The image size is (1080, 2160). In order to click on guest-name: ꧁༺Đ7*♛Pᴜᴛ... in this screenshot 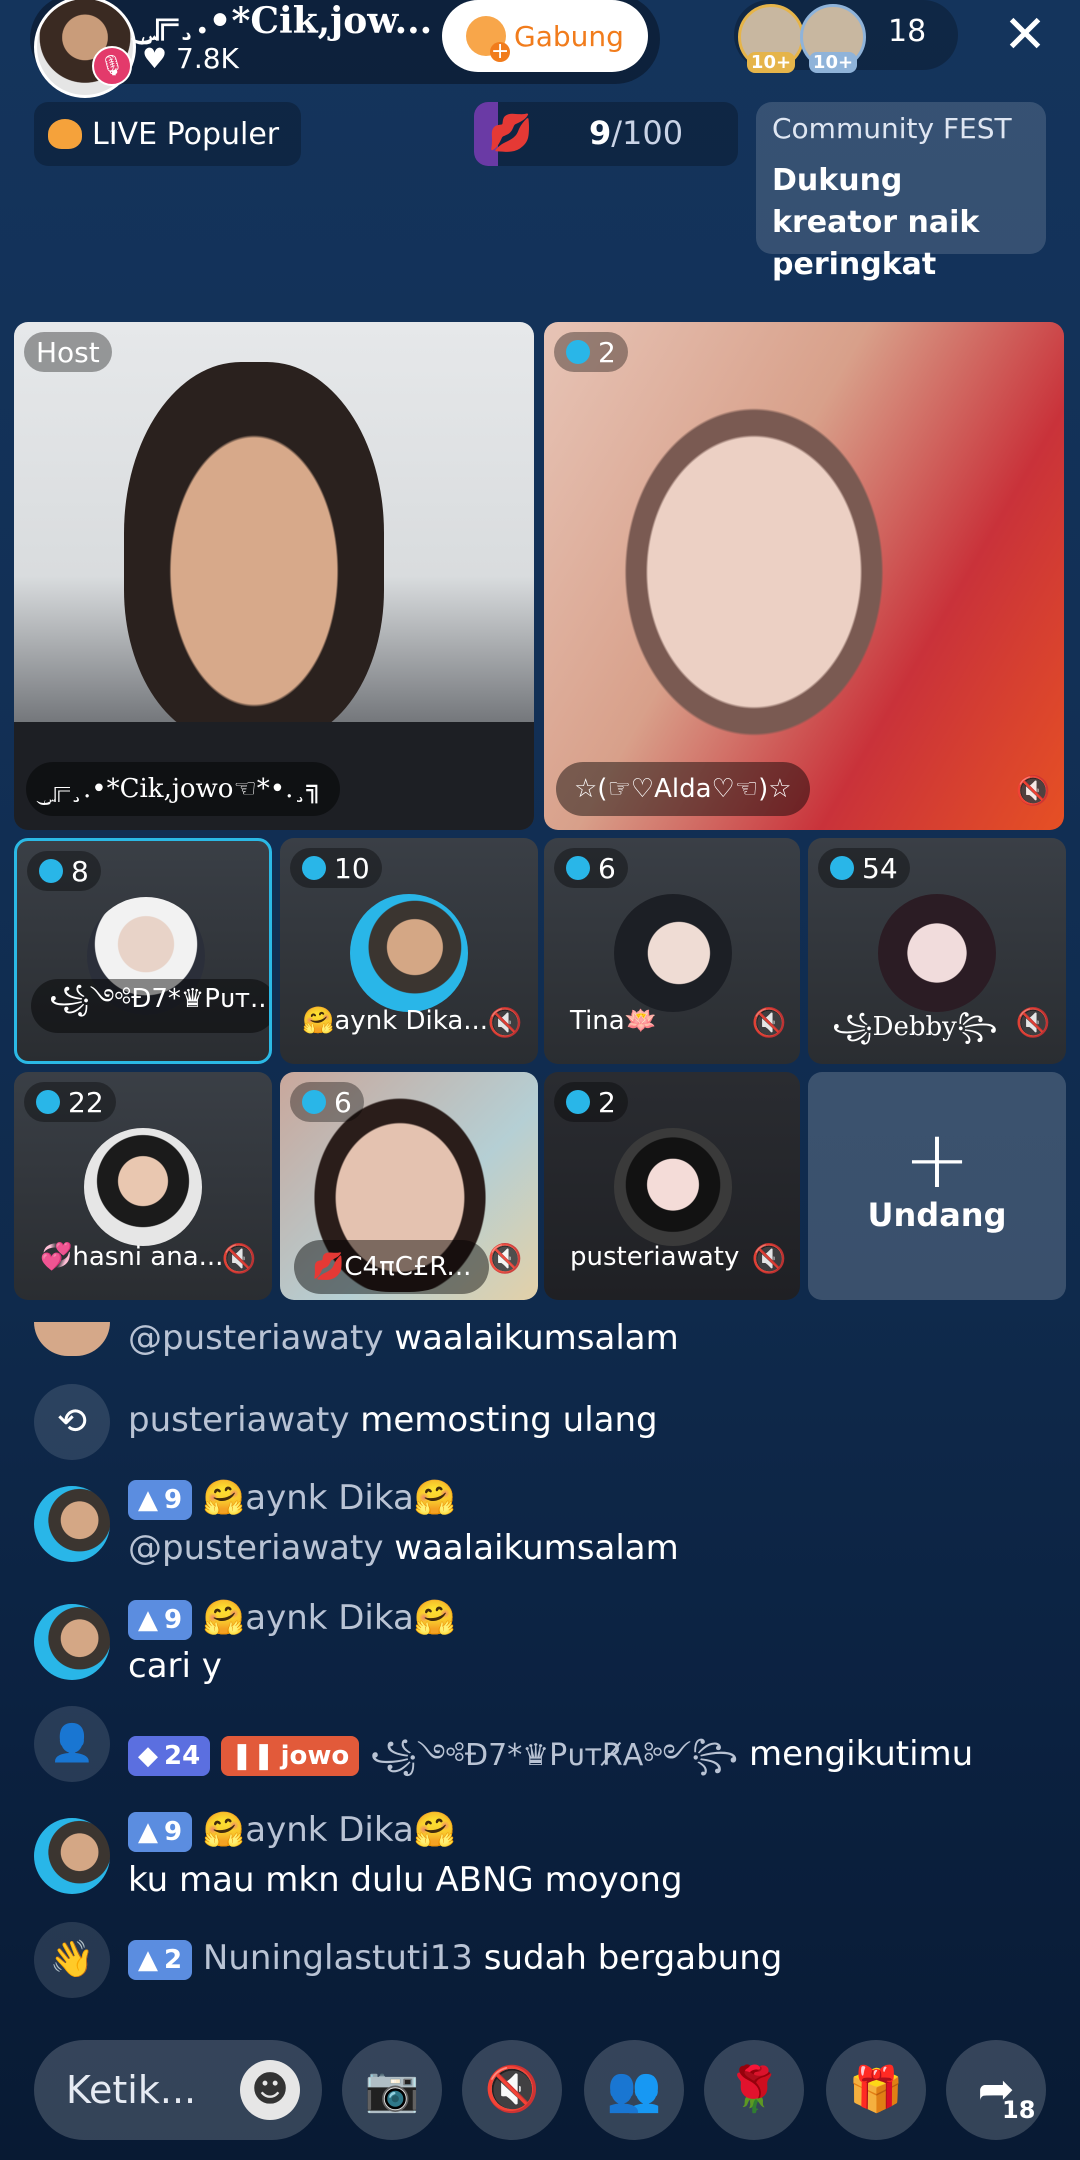, I will do `click(150, 1006)`.